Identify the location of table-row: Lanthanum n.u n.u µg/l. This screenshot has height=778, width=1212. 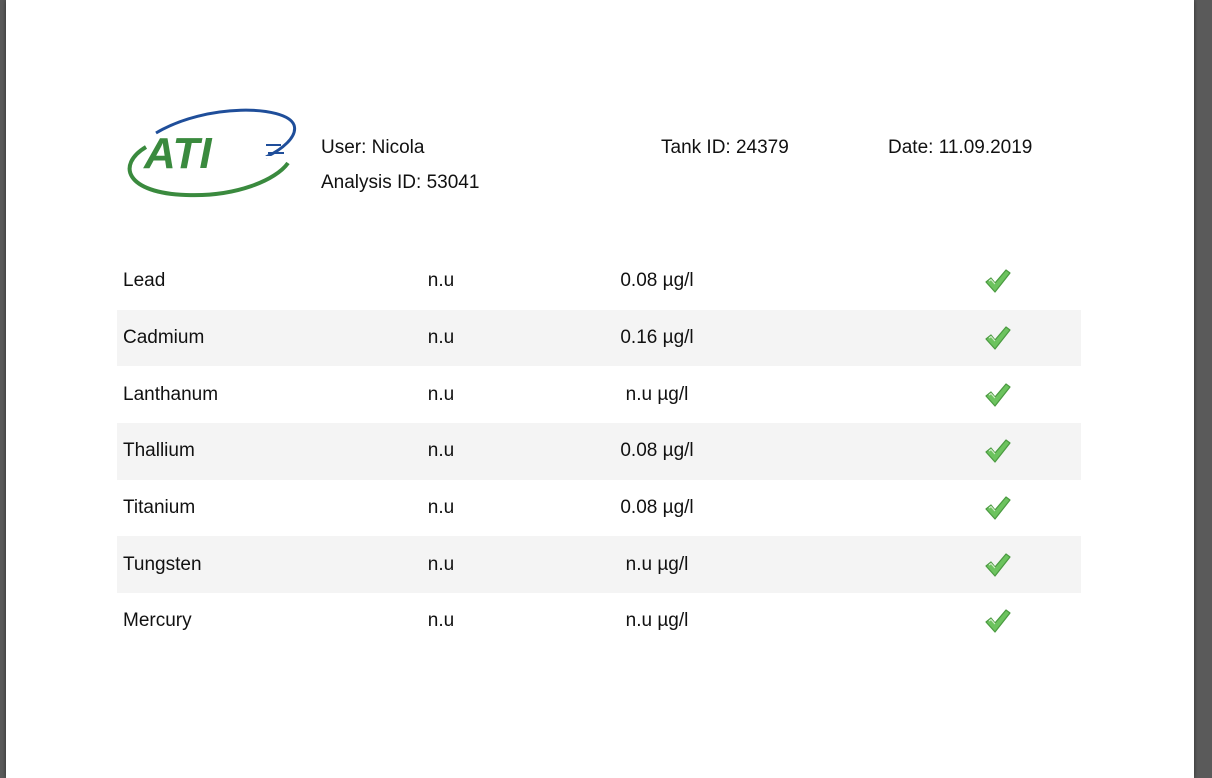
(599, 394).